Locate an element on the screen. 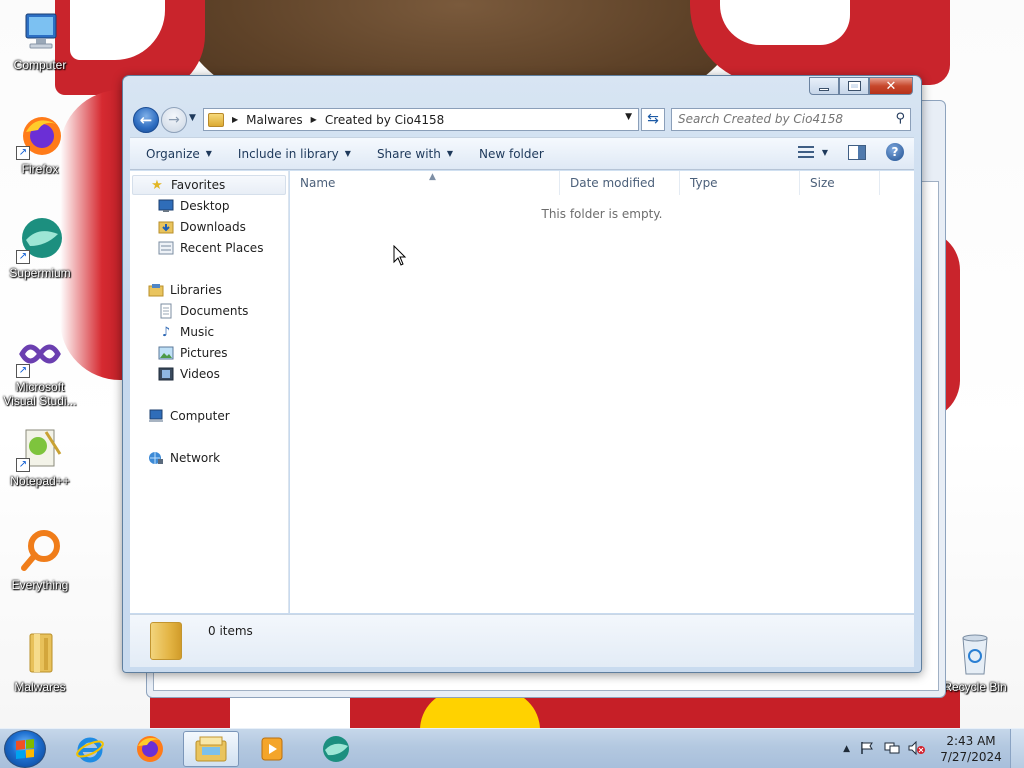 This screenshot has width=1024, height=768. pictures-icon is located at coordinates (166, 353).